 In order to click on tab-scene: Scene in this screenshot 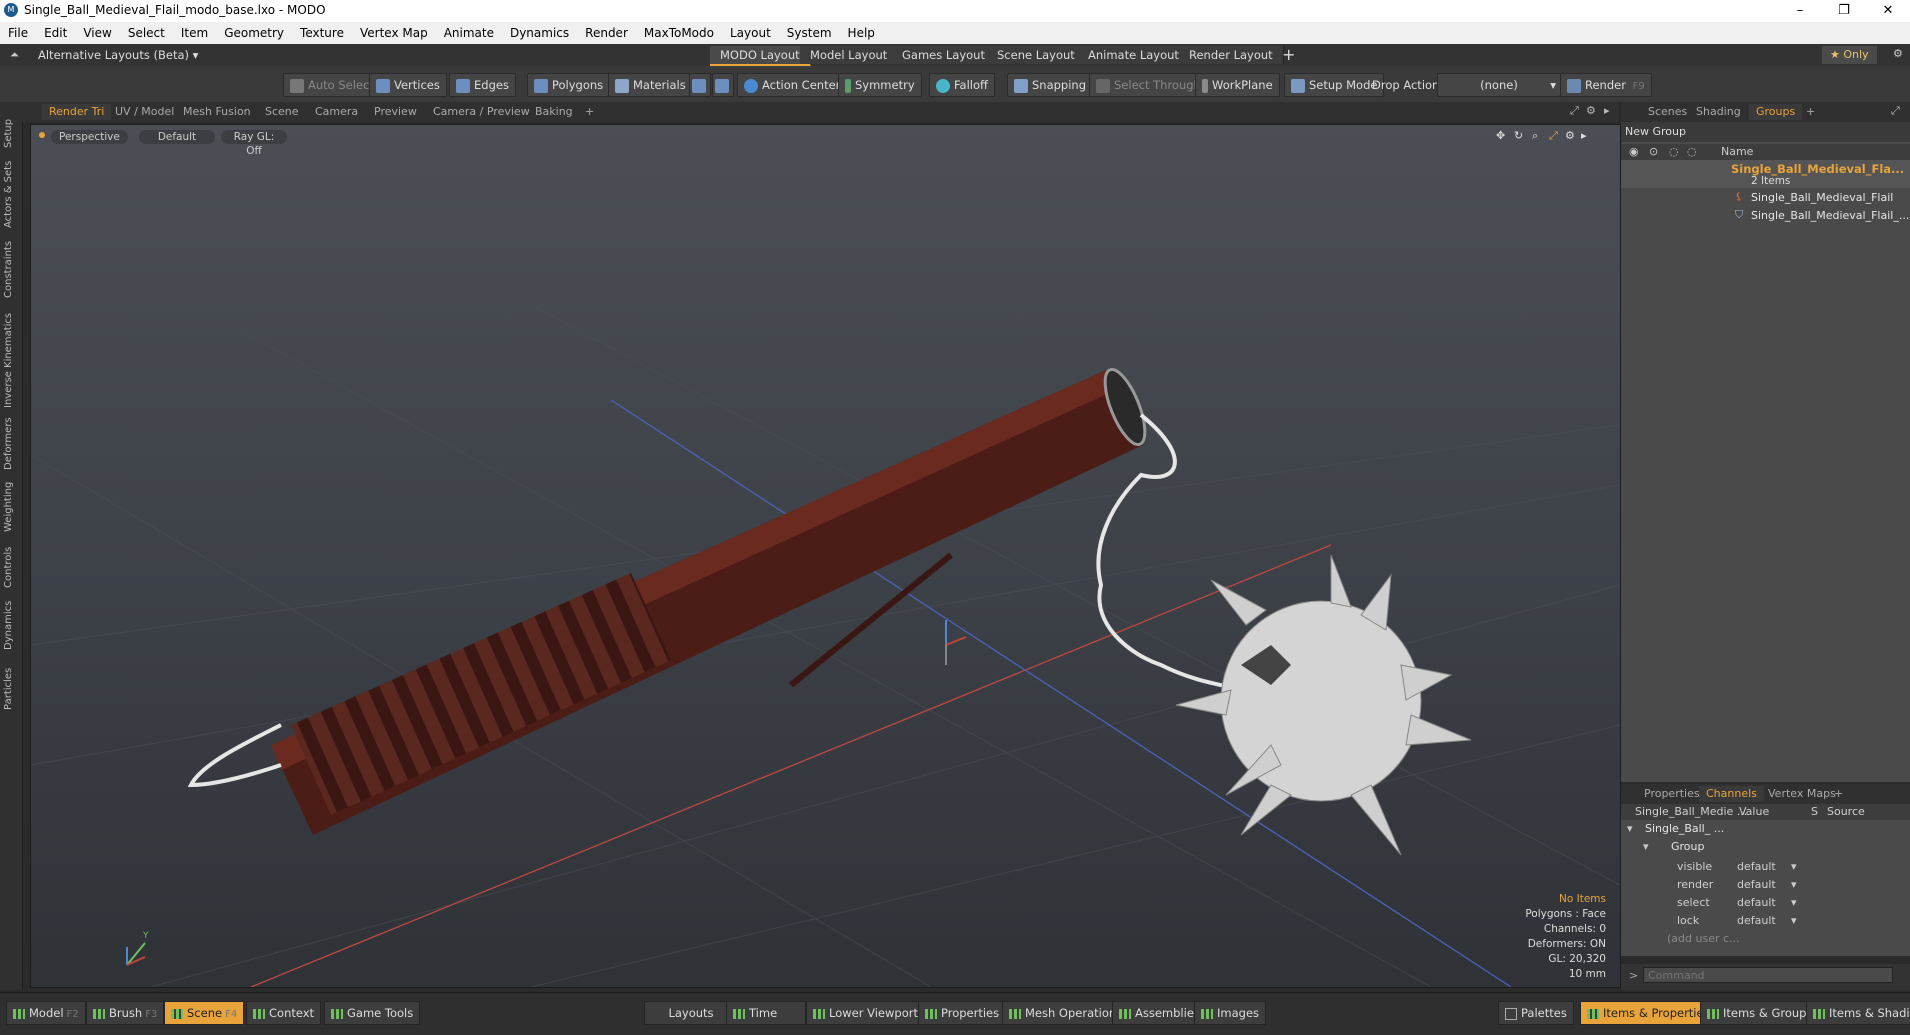, I will do `click(282, 112)`.